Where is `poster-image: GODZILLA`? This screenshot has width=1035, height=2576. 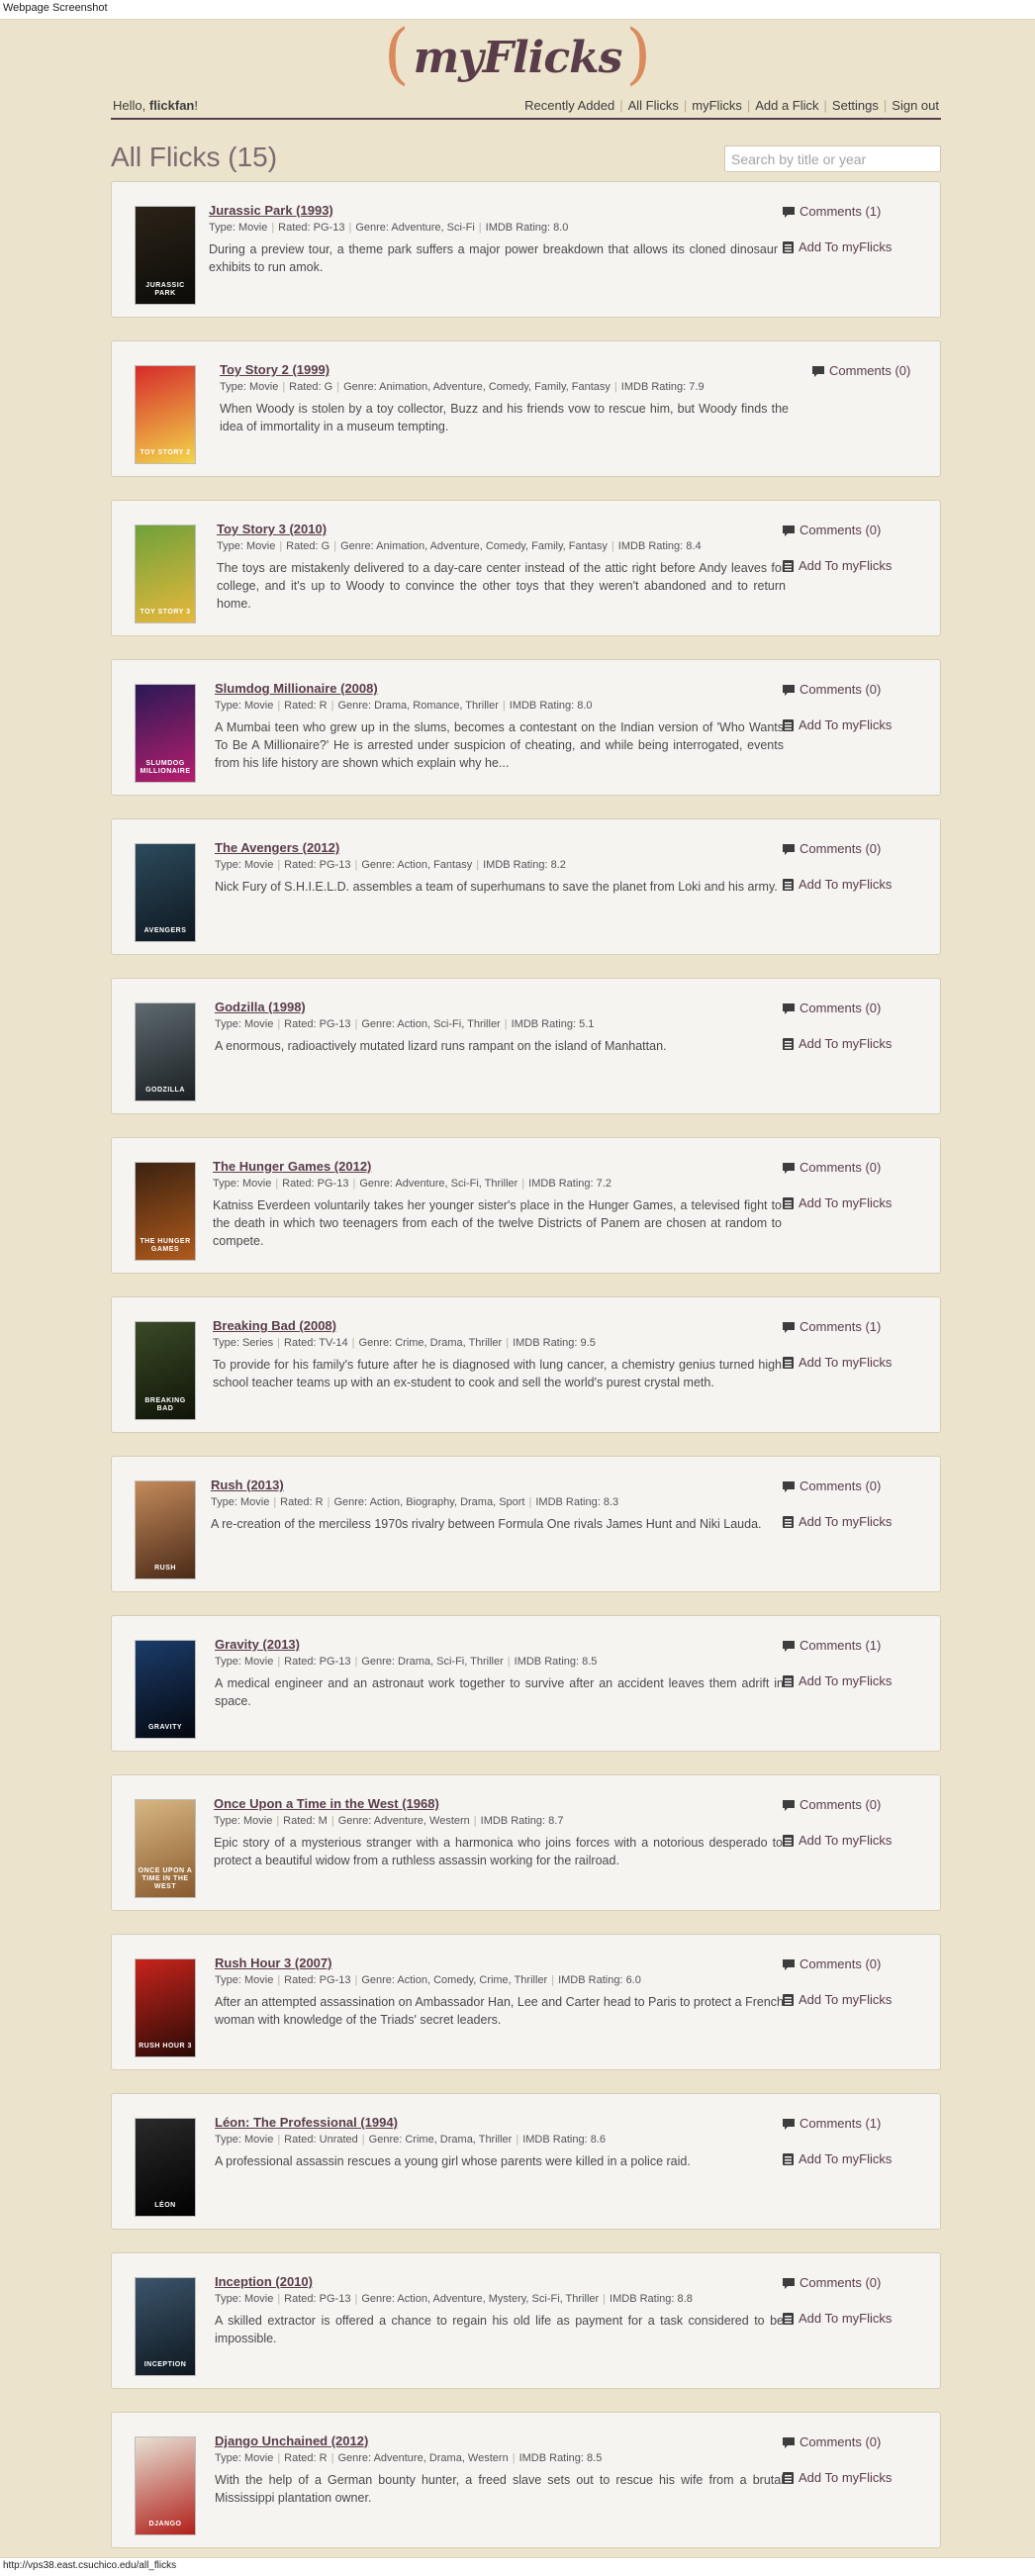 poster-image: GODZILLA is located at coordinates (165, 1051).